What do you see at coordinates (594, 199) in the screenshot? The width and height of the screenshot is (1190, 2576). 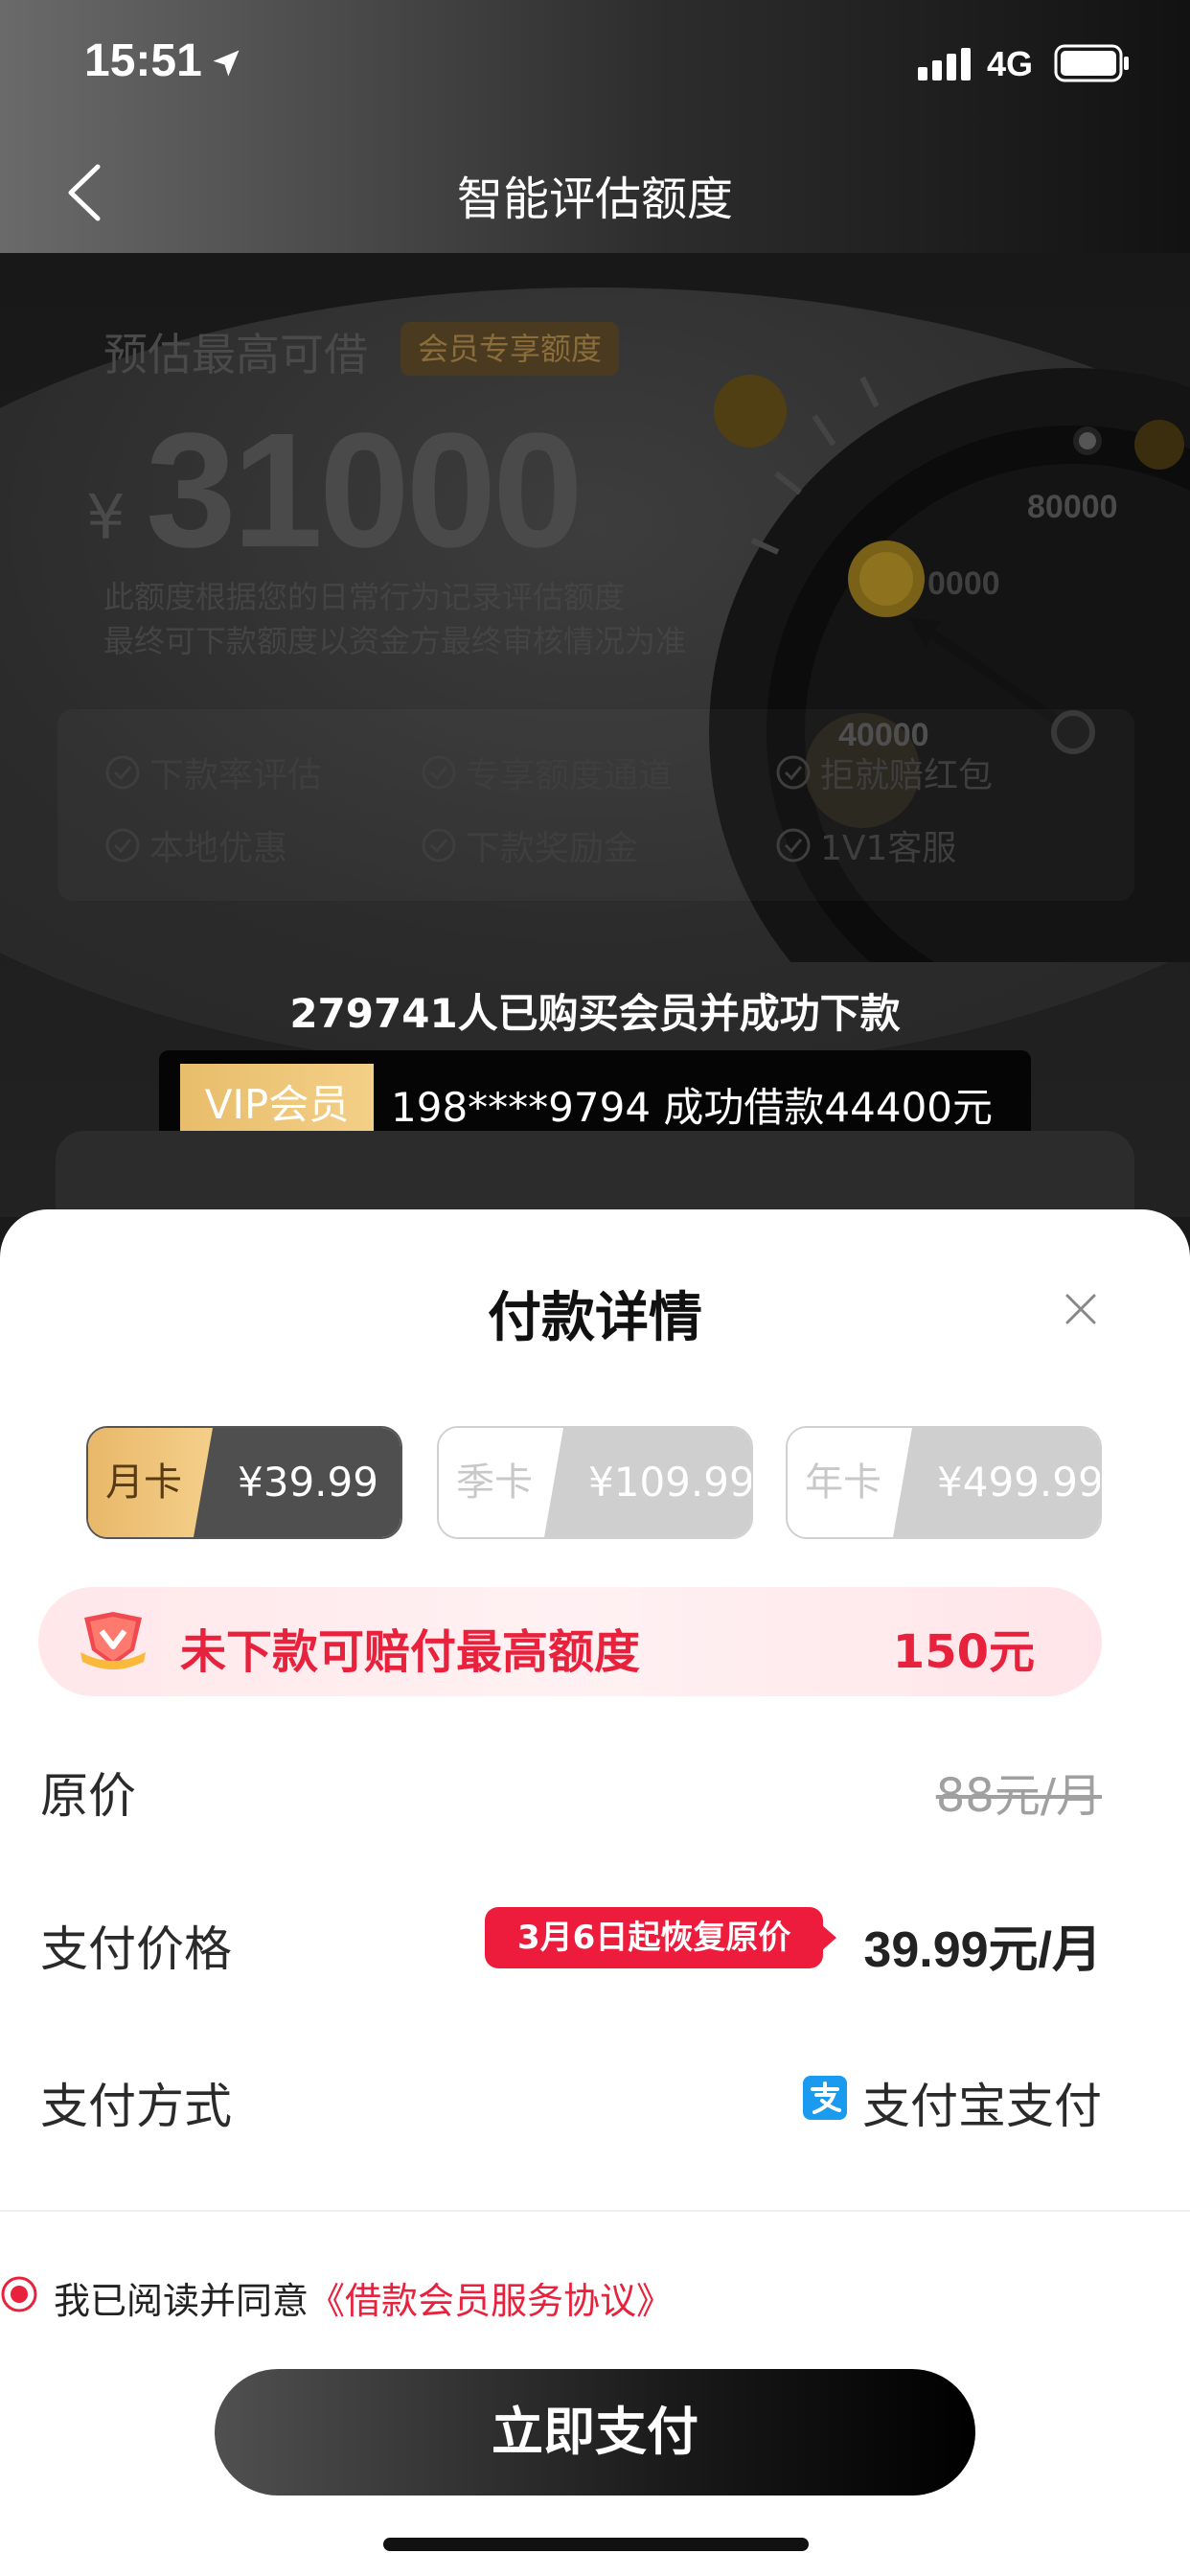 I see `page-title: 智能评估额度` at bounding box center [594, 199].